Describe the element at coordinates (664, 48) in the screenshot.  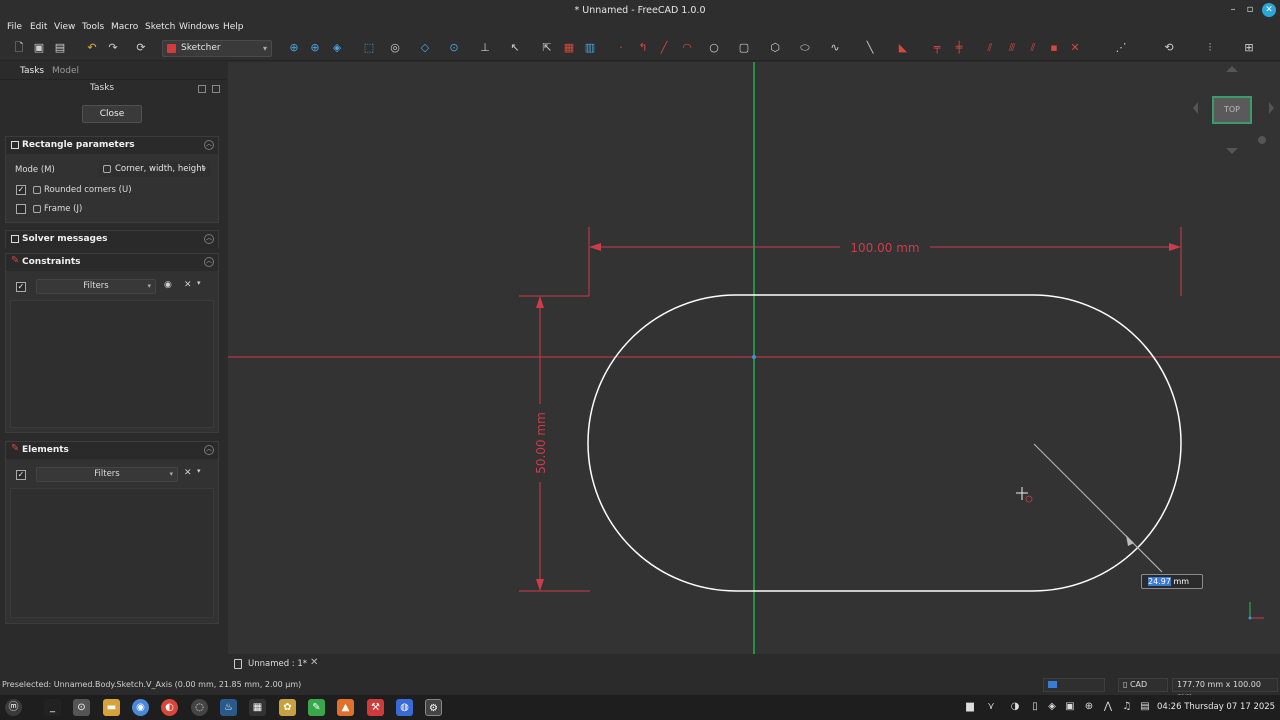
I see `line-icon: ╱` at that location.